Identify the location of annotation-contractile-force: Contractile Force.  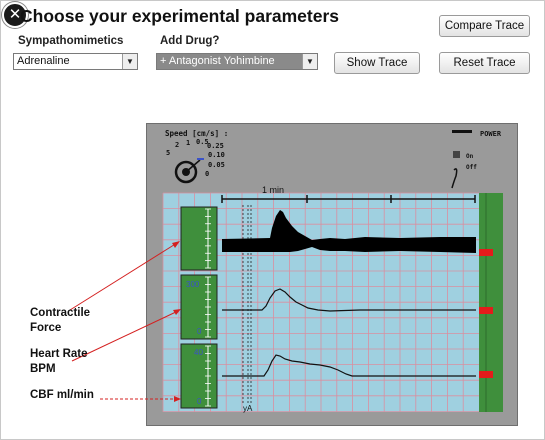
(60, 321).